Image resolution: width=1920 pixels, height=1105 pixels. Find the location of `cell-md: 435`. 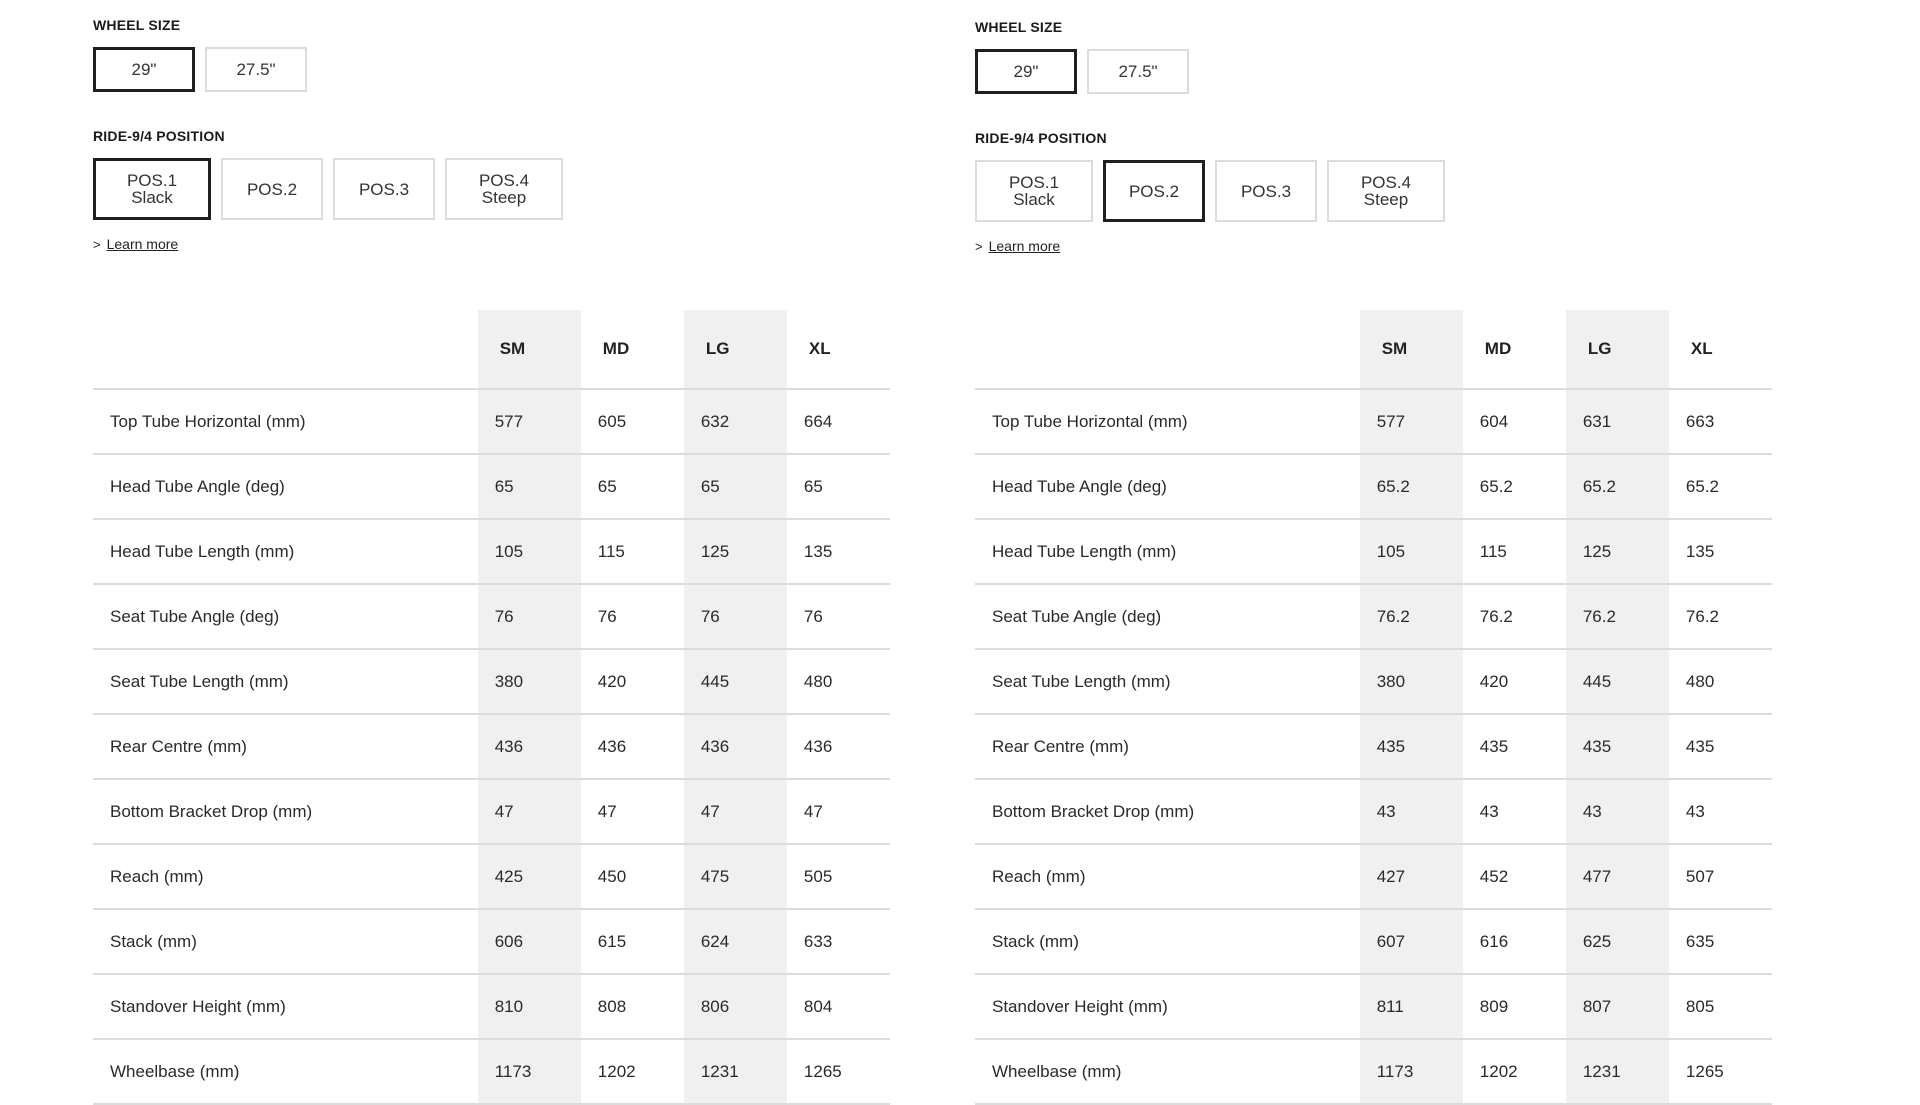

cell-md: 435 is located at coordinates (1514, 746).